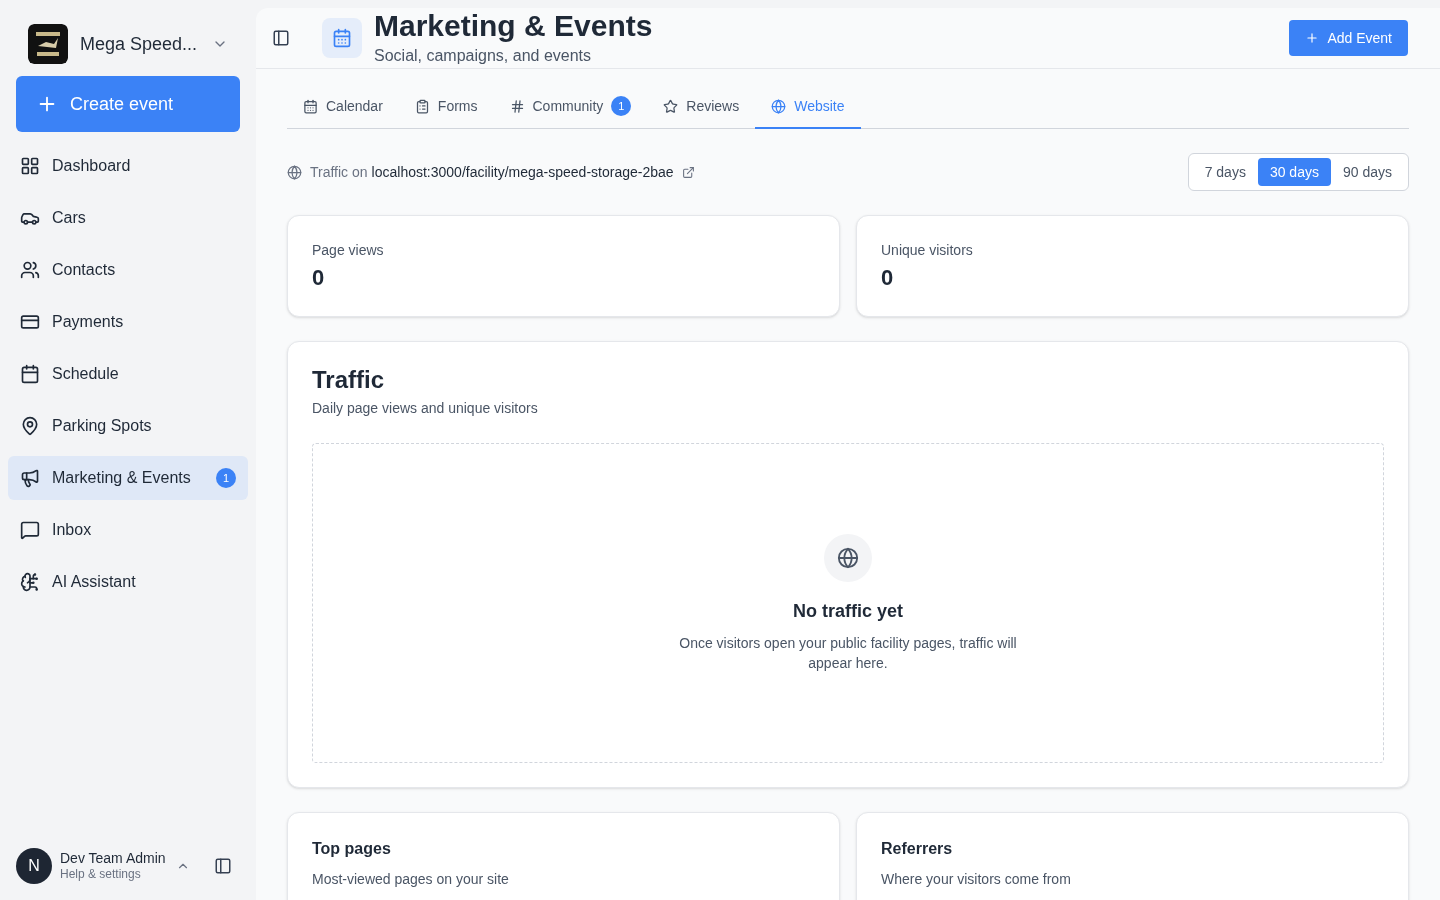  What do you see at coordinates (1225, 172) in the screenshot?
I see `range-option: 7 days` at bounding box center [1225, 172].